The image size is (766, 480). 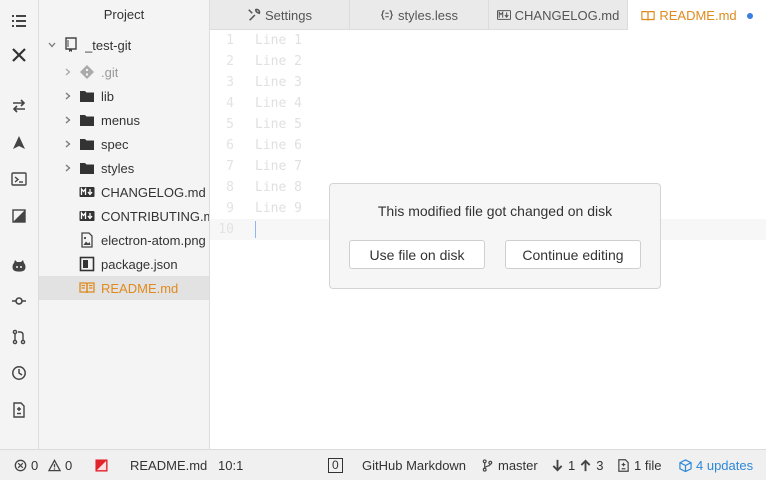 What do you see at coordinates (278, 187) in the screenshot?
I see `line-text: Line 8` at bounding box center [278, 187].